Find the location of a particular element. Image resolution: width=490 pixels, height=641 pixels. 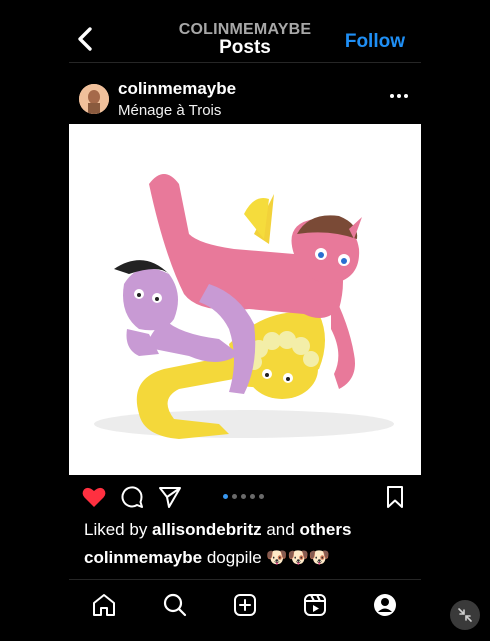

collapse-arrows-icon is located at coordinates (465, 615).